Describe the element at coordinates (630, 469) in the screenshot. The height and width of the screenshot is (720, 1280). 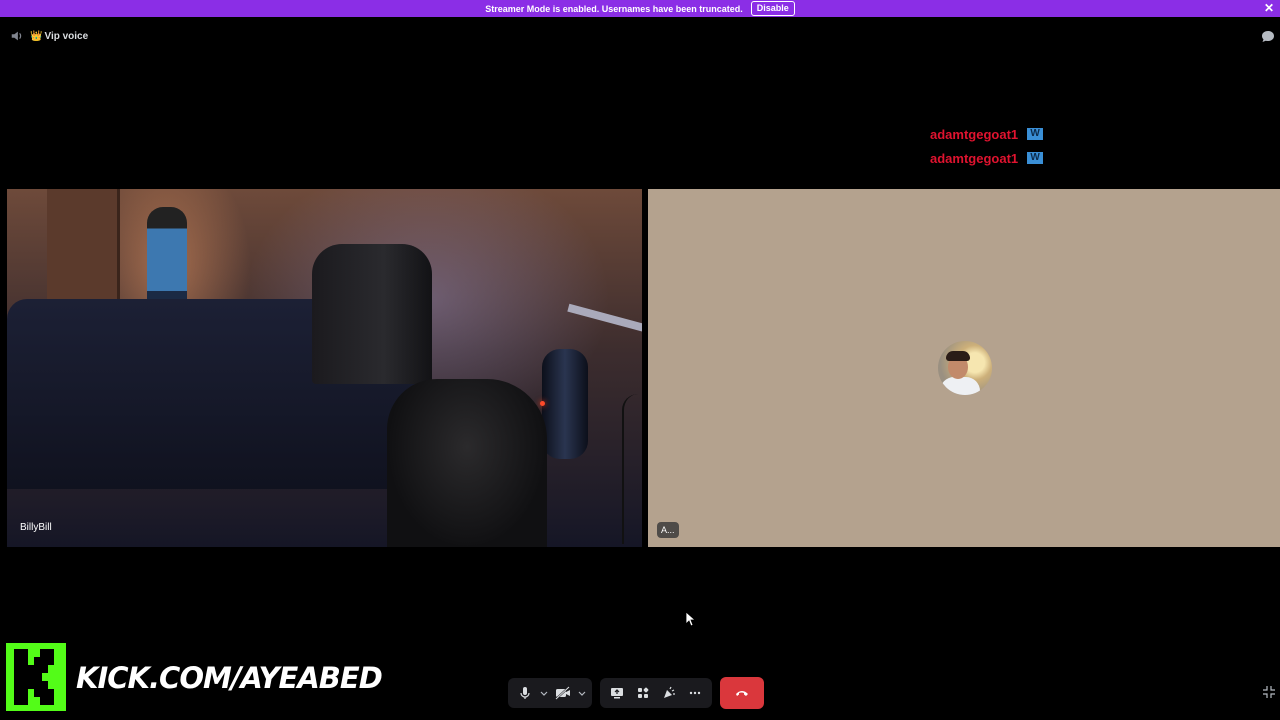
I see `video-cable` at that location.